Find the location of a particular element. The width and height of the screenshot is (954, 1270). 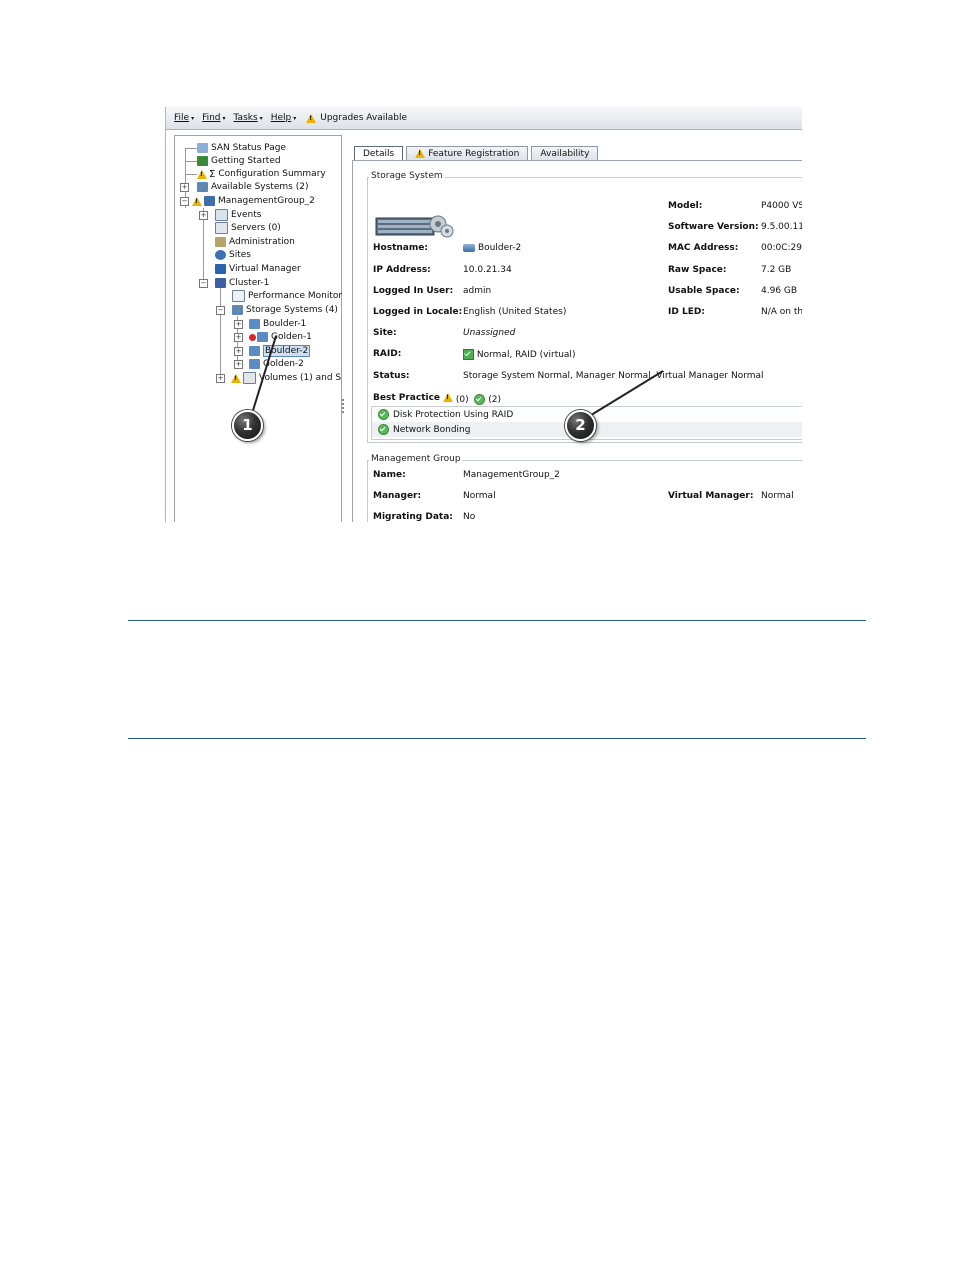

callout-1-leader is located at coordinates (263, 378).